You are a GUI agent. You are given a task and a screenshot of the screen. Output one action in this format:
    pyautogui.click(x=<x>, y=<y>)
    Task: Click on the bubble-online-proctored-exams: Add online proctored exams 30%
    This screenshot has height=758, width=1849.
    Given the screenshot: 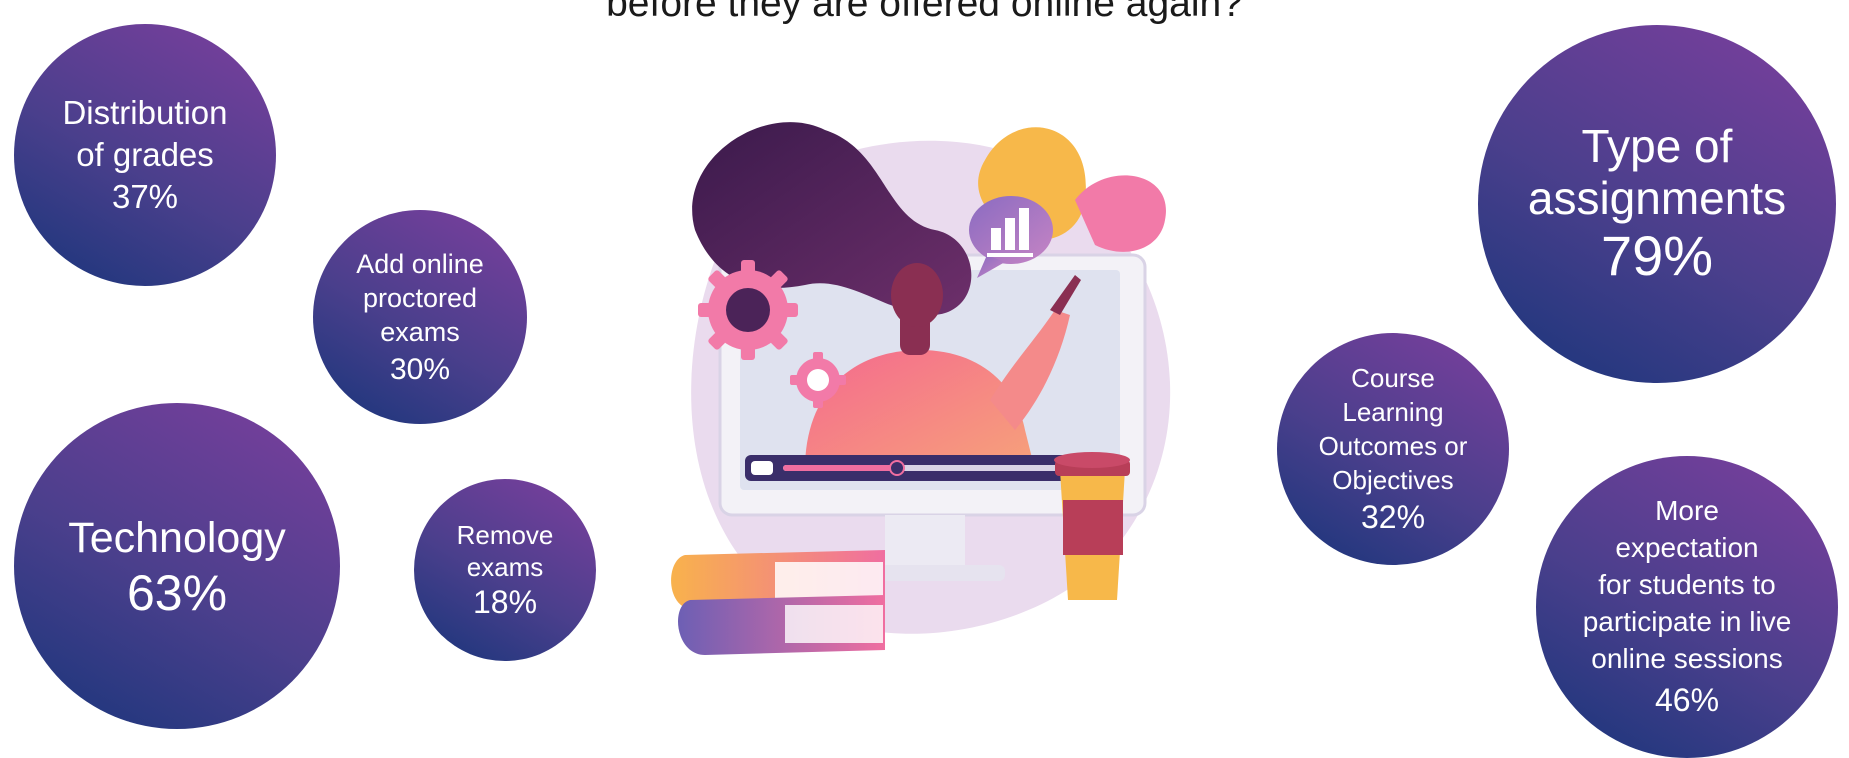 What is the action you would take?
    pyautogui.click(x=420, y=317)
    